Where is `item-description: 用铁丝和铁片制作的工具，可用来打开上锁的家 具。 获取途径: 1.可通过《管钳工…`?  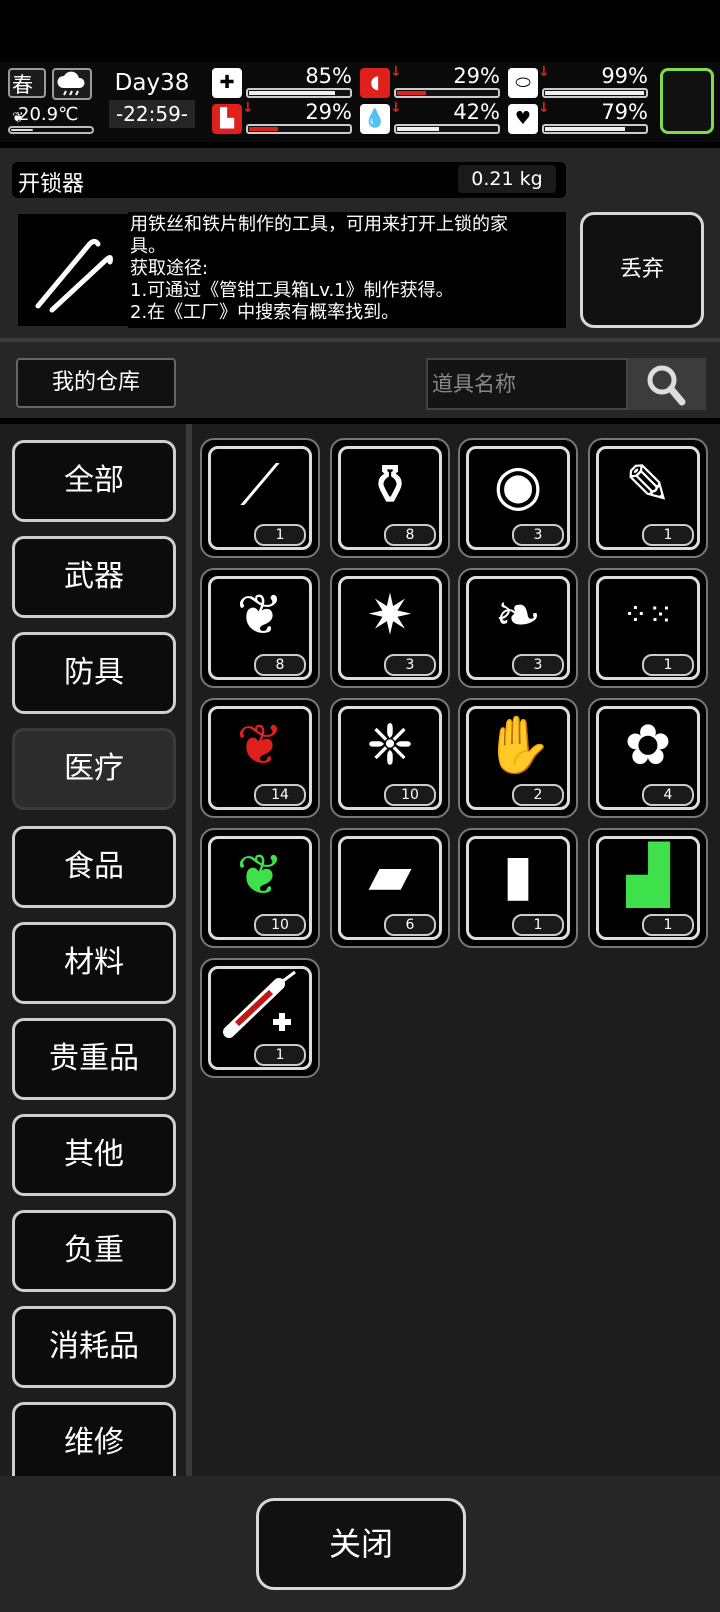
item-description: 用铁丝和铁片制作的工具，可用来打开上锁的家 具。 获取途径: 1.可通过《管钳工… is located at coordinates (347, 270).